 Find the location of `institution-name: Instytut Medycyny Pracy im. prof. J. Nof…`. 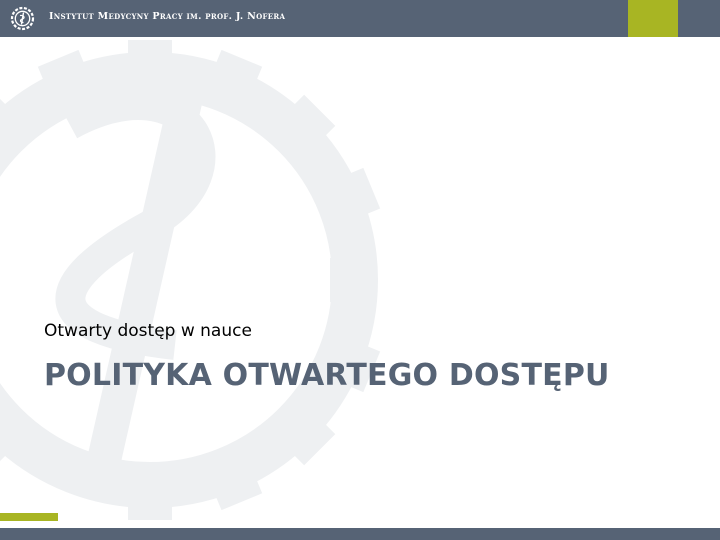

institution-name: Instytut Medycyny Pracy im. prof. J. Nof… is located at coordinates (167, 16).